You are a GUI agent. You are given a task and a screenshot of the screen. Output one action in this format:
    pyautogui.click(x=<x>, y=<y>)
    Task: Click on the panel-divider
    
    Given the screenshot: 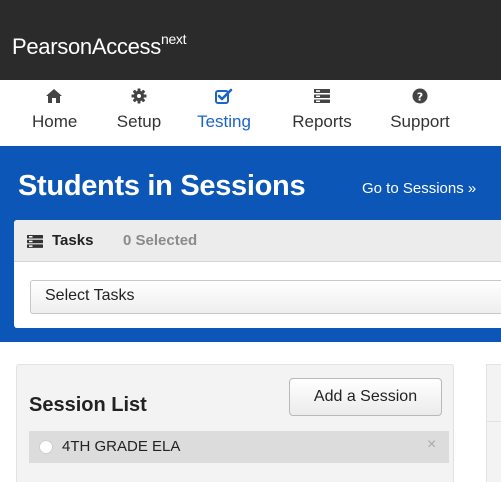 What is the action you would take?
    pyautogui.click(x=494, y=421)
    